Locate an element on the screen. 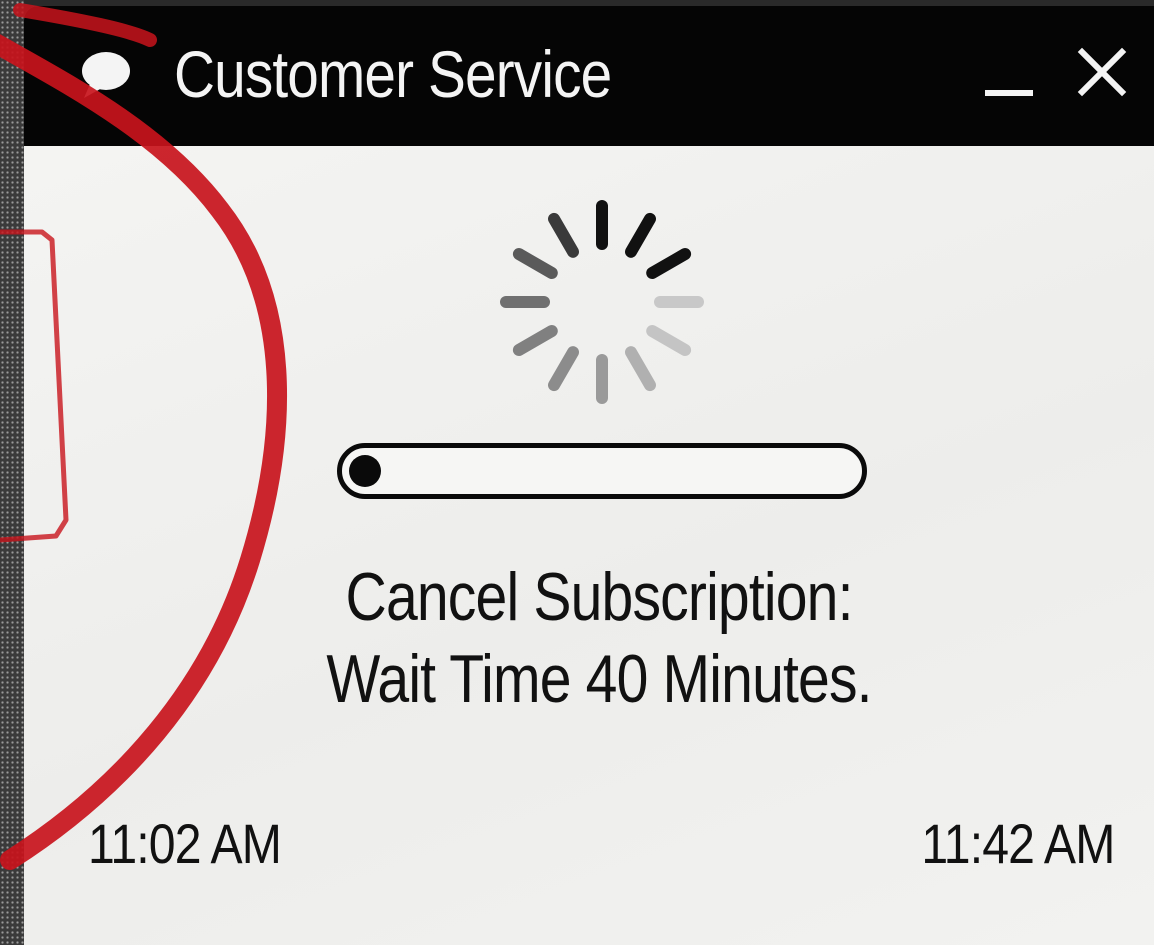  window-title: Customer Service is located at coordinates (393, 74).